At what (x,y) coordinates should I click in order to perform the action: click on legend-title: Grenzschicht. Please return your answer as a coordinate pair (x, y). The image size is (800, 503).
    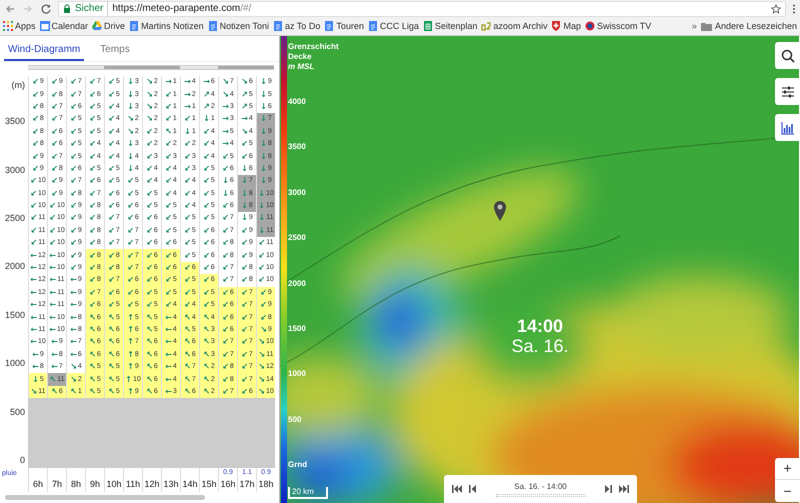
    Looking at the image, I should click on (313, 47).